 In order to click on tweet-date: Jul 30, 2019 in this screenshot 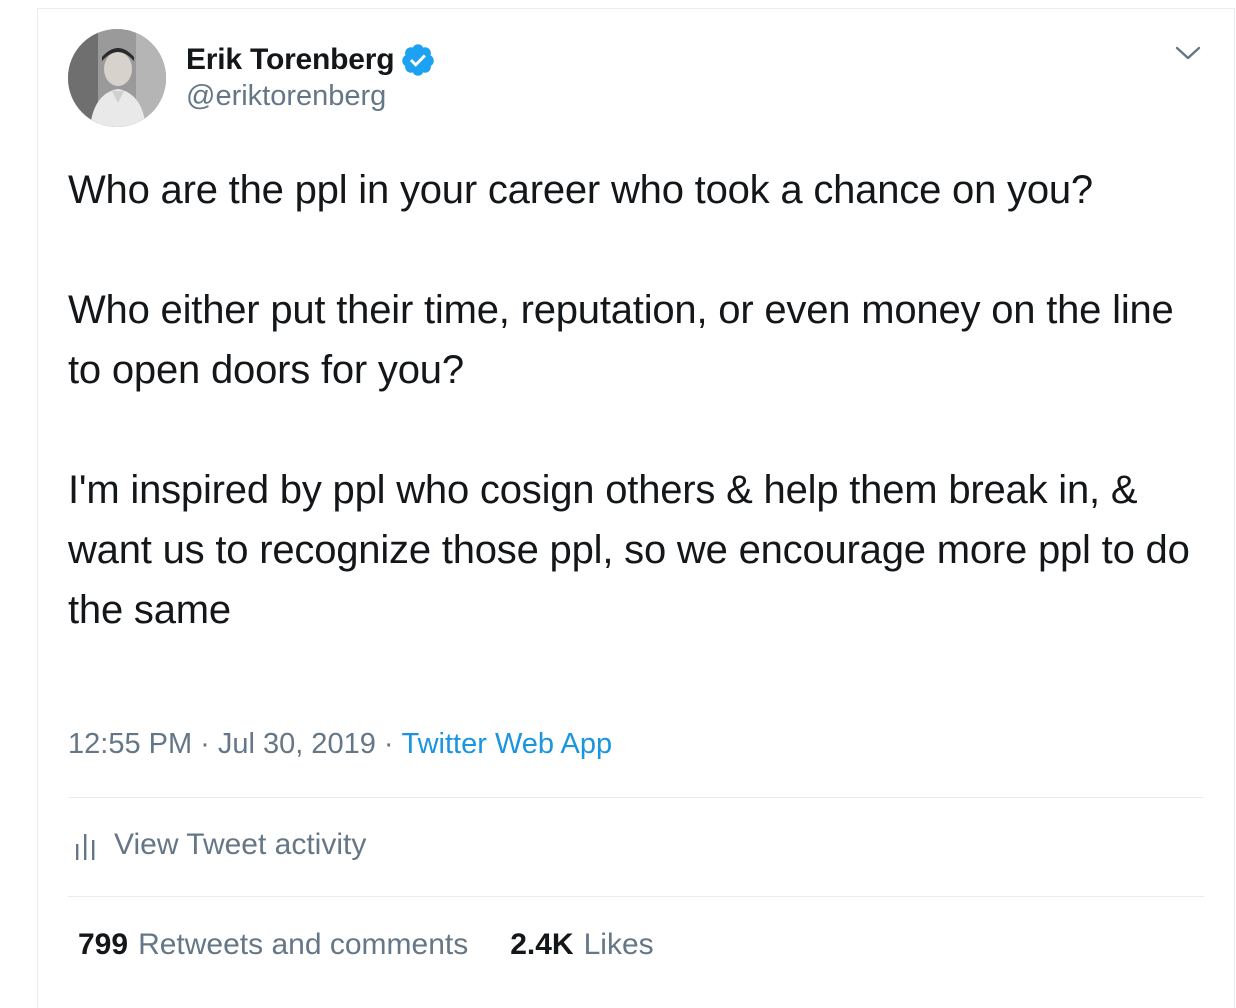, I will do `click(297, 744)`.